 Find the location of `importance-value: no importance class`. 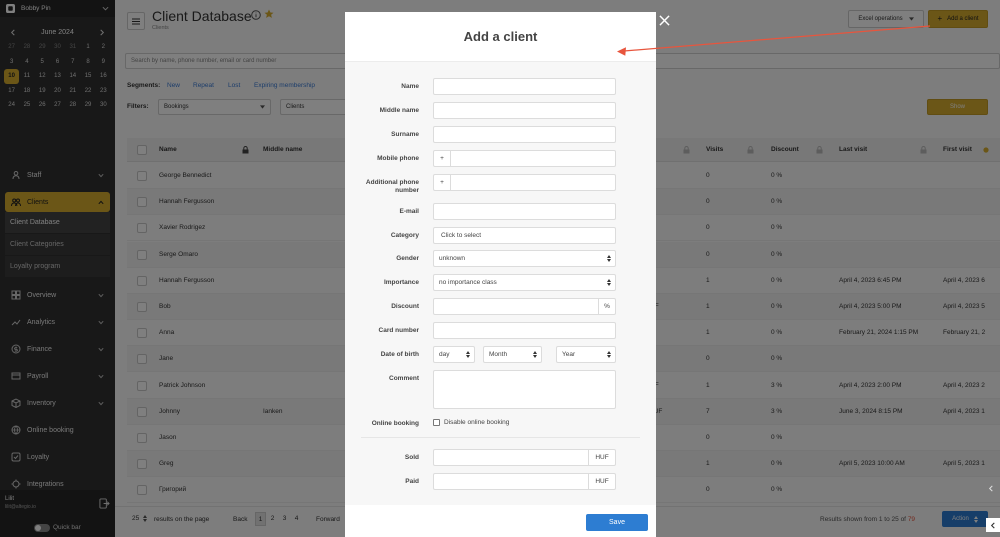

importance-value: no importance class is located at coordinates (468, 282).